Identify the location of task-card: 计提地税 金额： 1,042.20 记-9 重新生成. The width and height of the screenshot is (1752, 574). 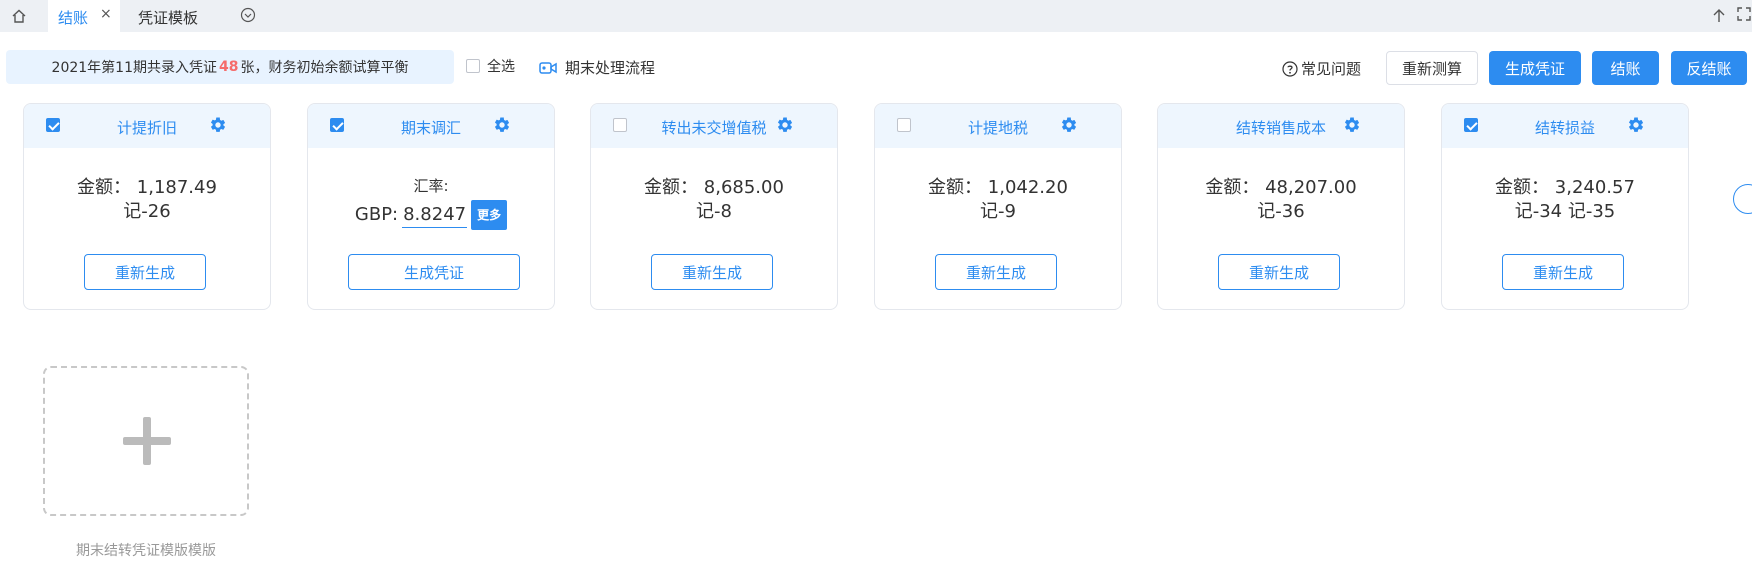
(998, 206).